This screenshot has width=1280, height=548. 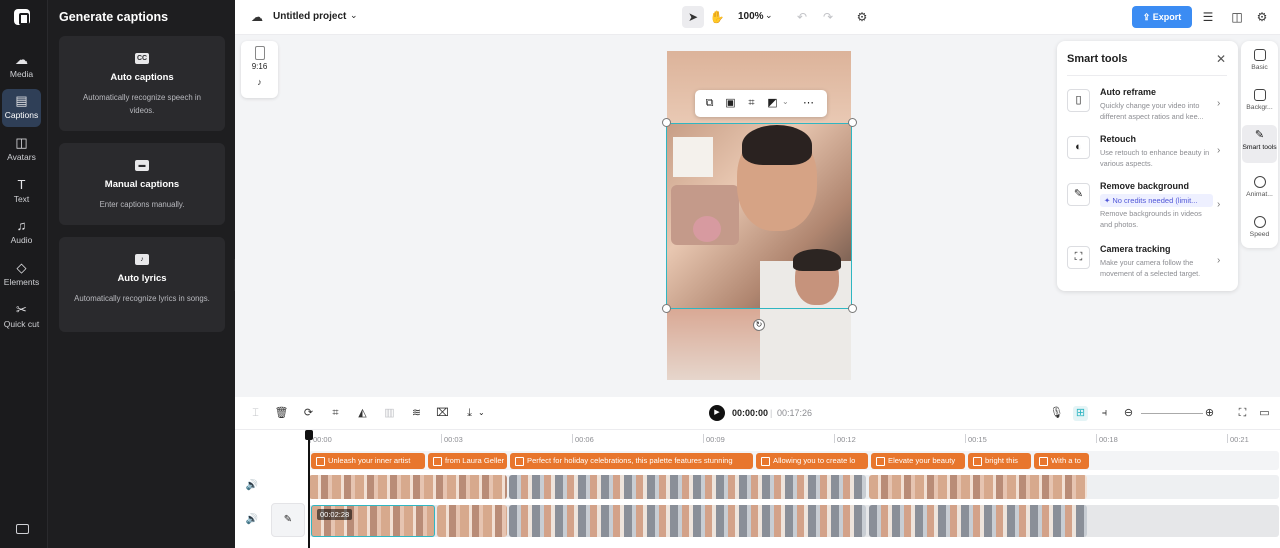 I want to click on caption-clip: Elevate your beauty, so click(x=918, y=461).